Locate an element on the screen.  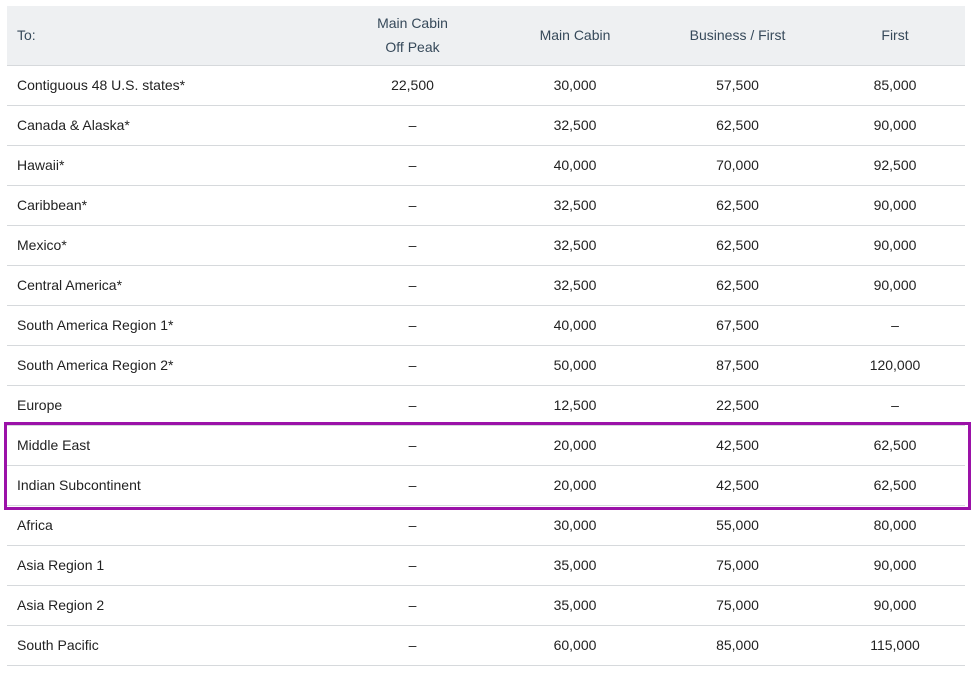
table-row: Caribbean* –32,500 62,500 90,000 is located at coordinates (486, 205).